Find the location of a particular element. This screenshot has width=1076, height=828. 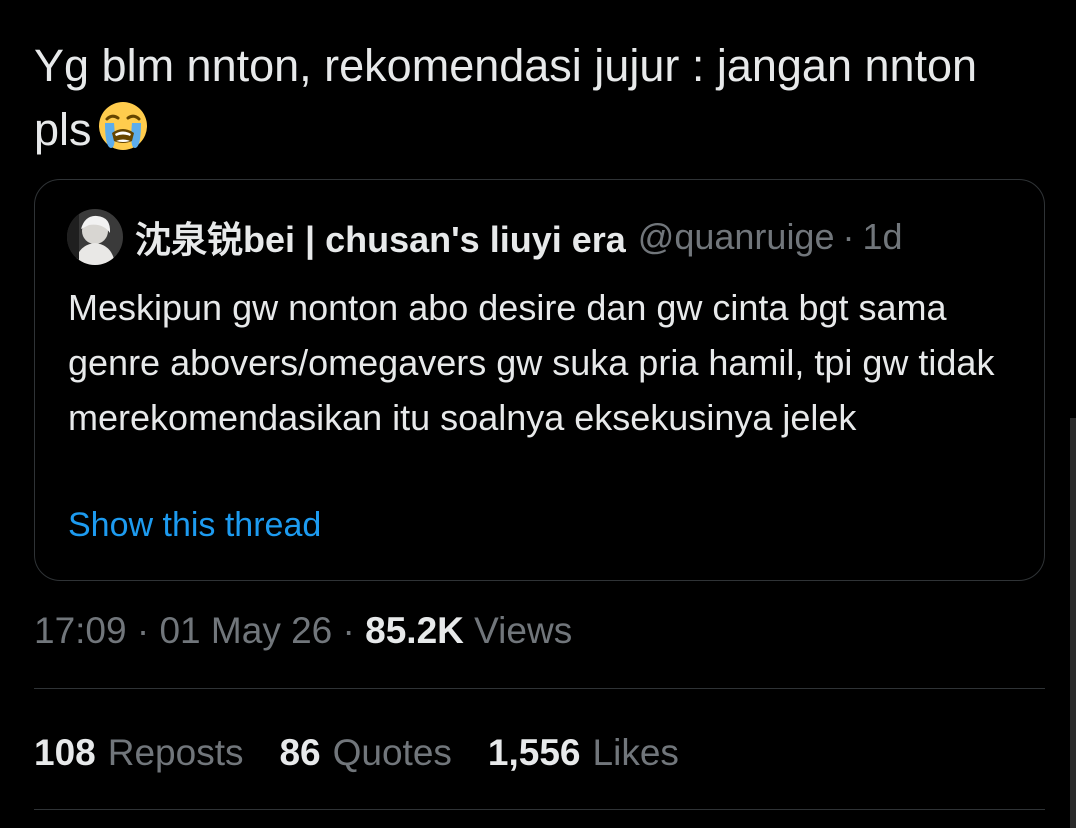

show-thread-link: Show this thread is located at coordinates (194, 525).